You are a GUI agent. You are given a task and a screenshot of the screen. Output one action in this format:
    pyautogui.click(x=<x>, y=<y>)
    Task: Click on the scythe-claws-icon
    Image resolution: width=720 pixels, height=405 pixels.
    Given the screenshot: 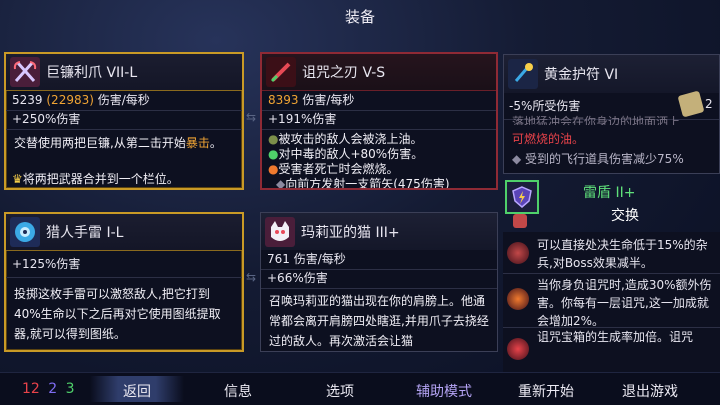 What is the action you would take?
    pyautogui.click(x=25, y=72)
    